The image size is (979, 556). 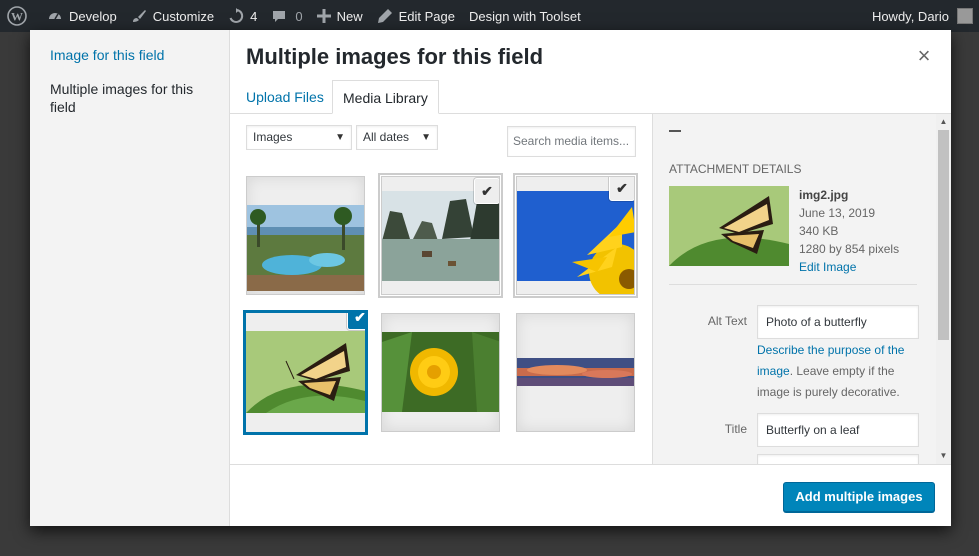 What do you see at coordinates (859, 497) in the screenshot?
I see `add-multiple-images-button: Add multiple images` at bounding box center [859, 497].